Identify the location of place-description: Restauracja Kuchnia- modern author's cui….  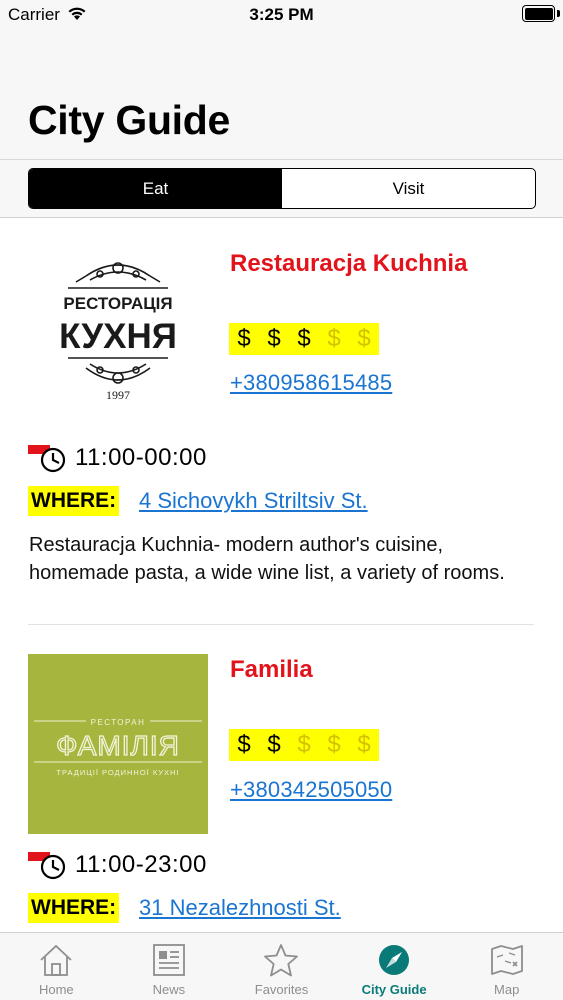
(267, 559).